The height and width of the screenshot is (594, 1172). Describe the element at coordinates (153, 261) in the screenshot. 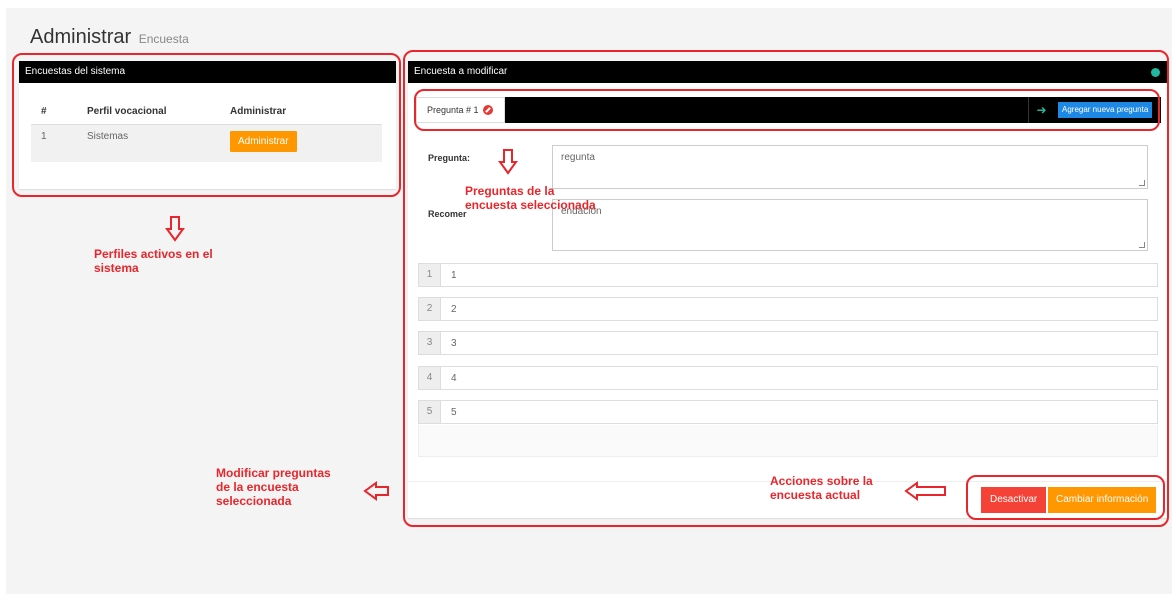

I see `annotation-profiles: Perfiles activos en el sistema` at that location.